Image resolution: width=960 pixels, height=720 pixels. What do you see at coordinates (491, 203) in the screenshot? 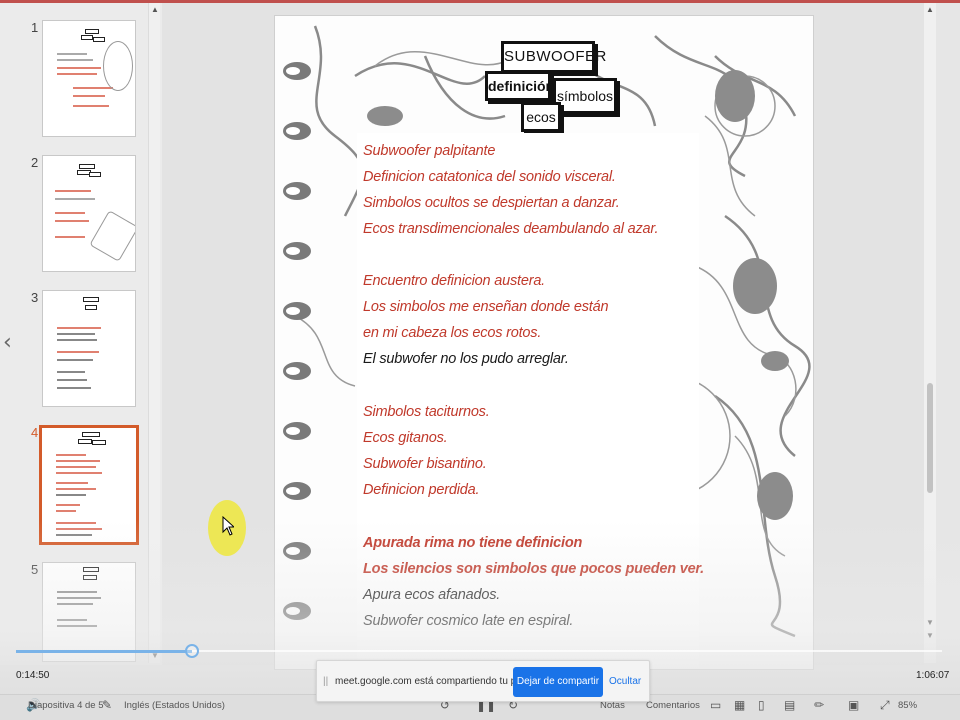
I see `poem-line: Simbolos ocultos se despiertan a danzar.` at bounding box center [491, 203].